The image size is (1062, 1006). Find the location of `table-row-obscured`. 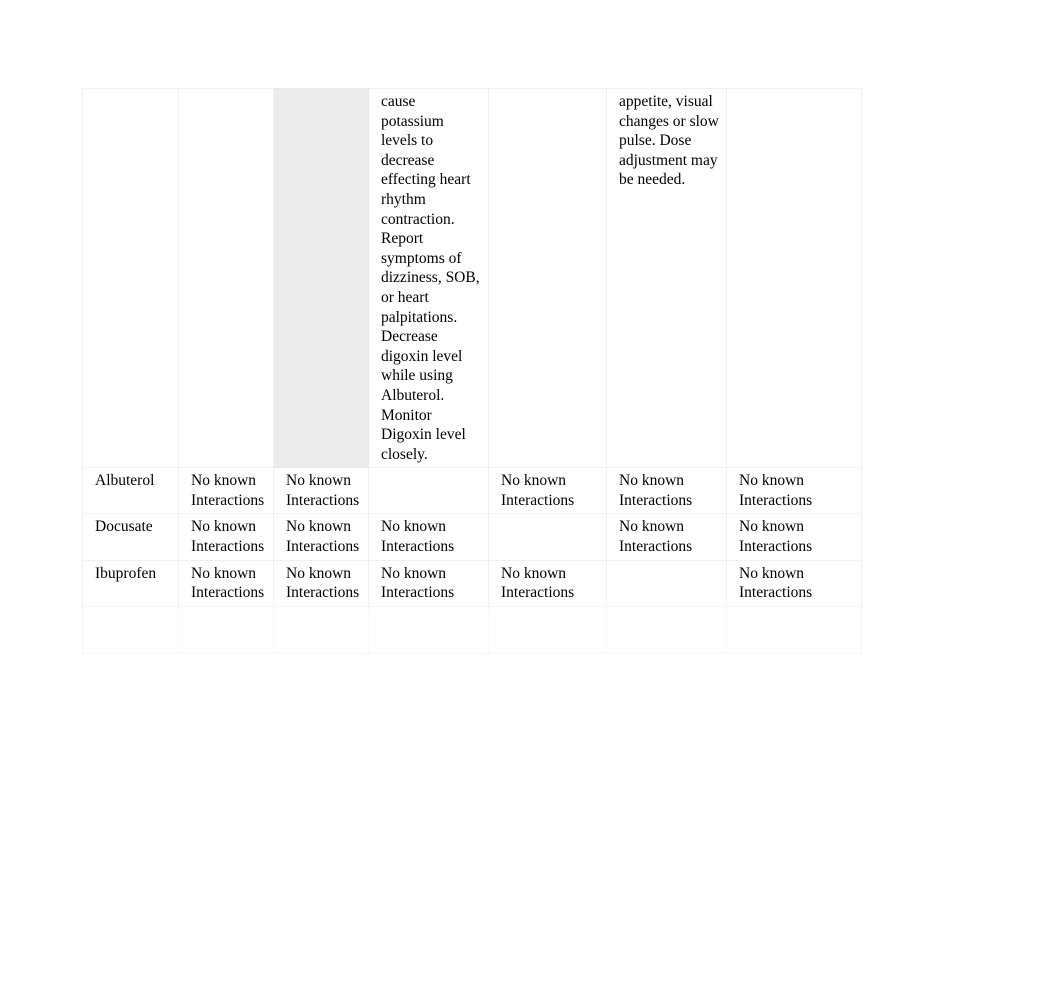

table-row-obscured is located at coordinates (472, 629).